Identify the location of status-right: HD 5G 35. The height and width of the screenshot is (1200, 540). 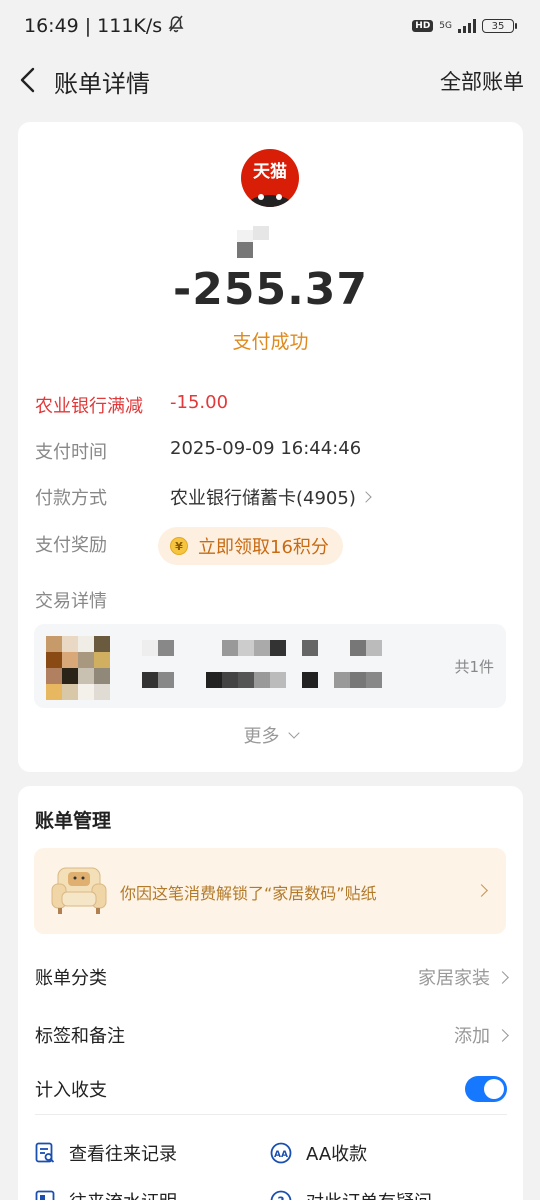
(464, 26).